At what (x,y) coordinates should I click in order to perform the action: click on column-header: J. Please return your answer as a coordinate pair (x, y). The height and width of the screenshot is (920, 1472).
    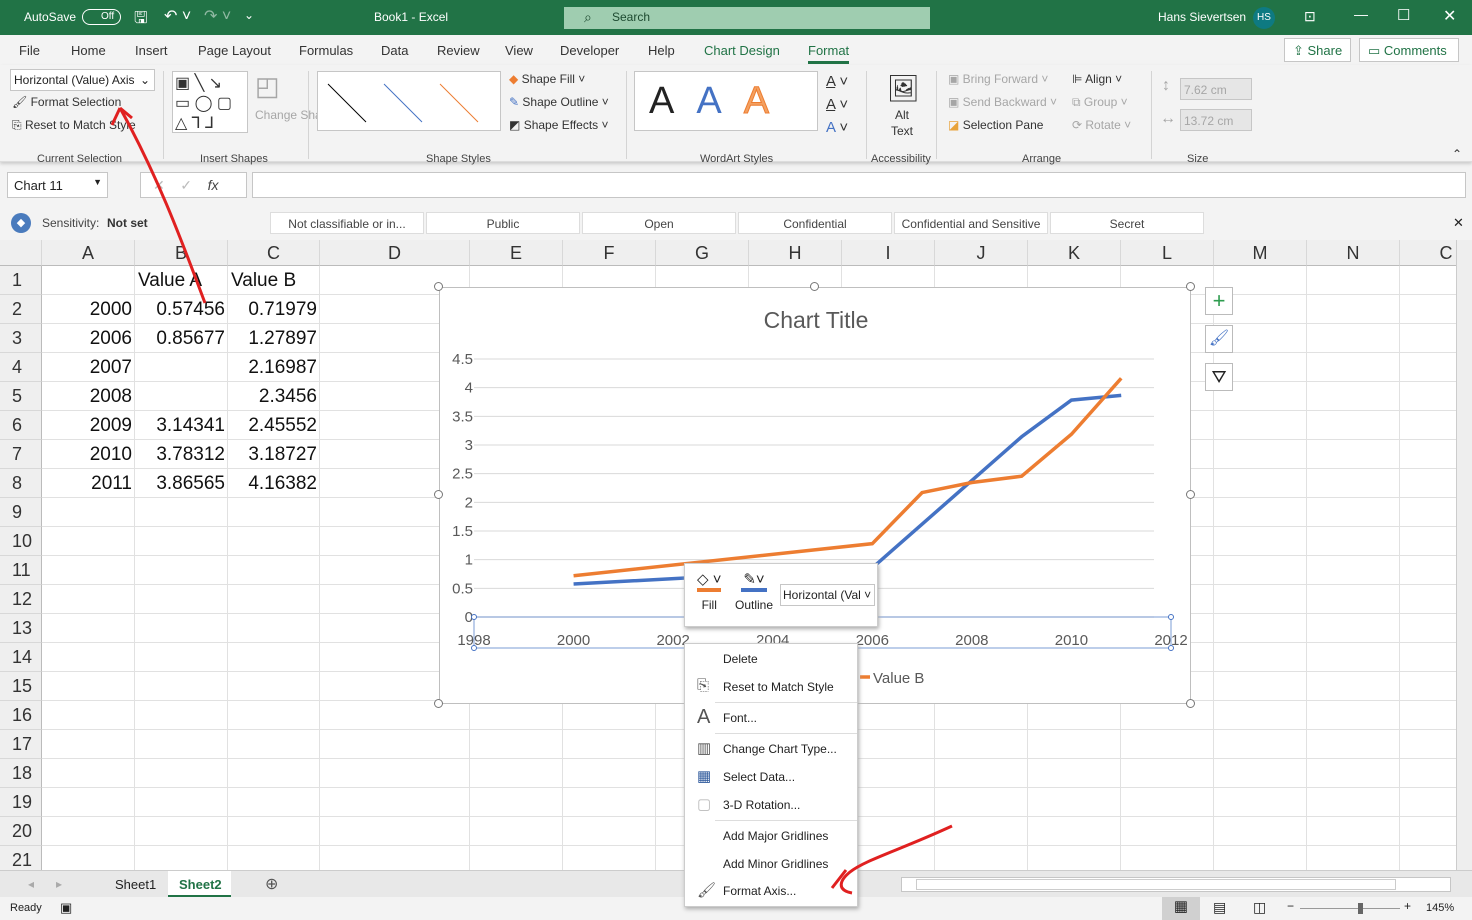
    Looking at the image, I should click on (981, 253).